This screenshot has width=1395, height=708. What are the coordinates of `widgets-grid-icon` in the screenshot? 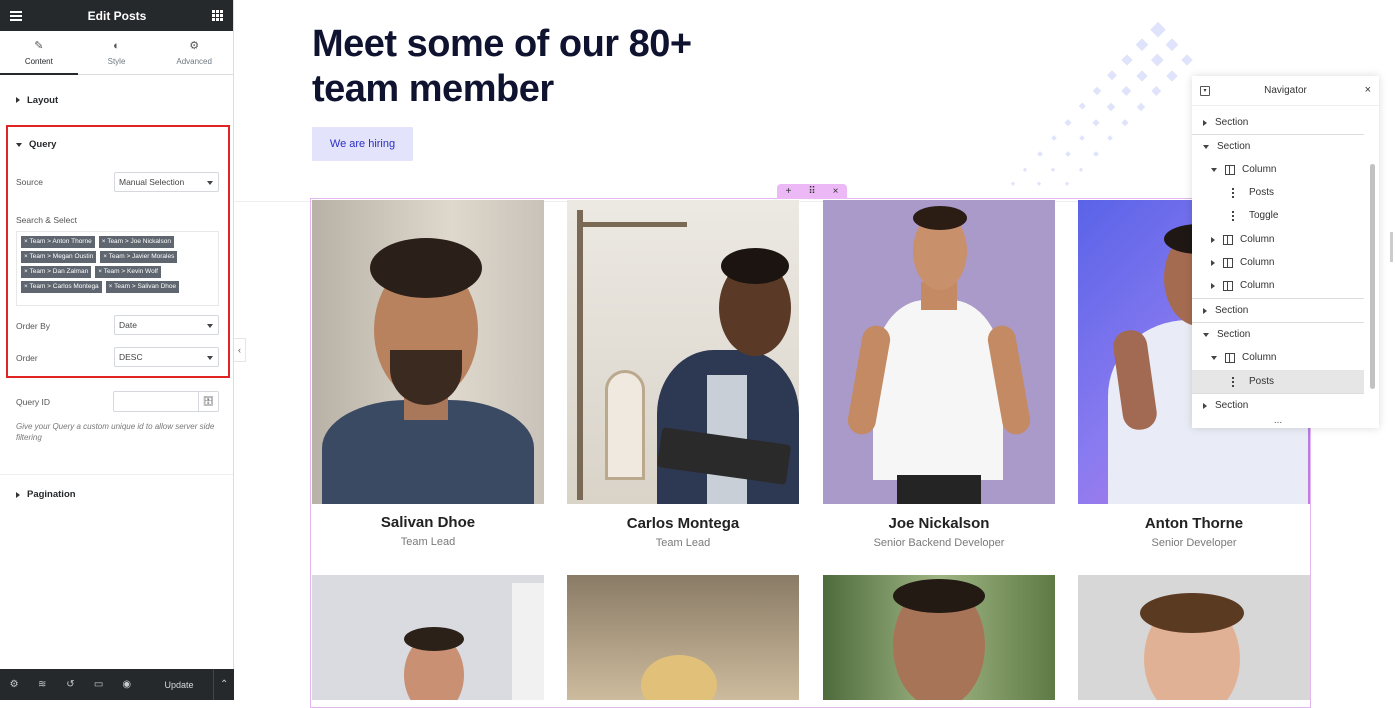 It's located at (217, 15).